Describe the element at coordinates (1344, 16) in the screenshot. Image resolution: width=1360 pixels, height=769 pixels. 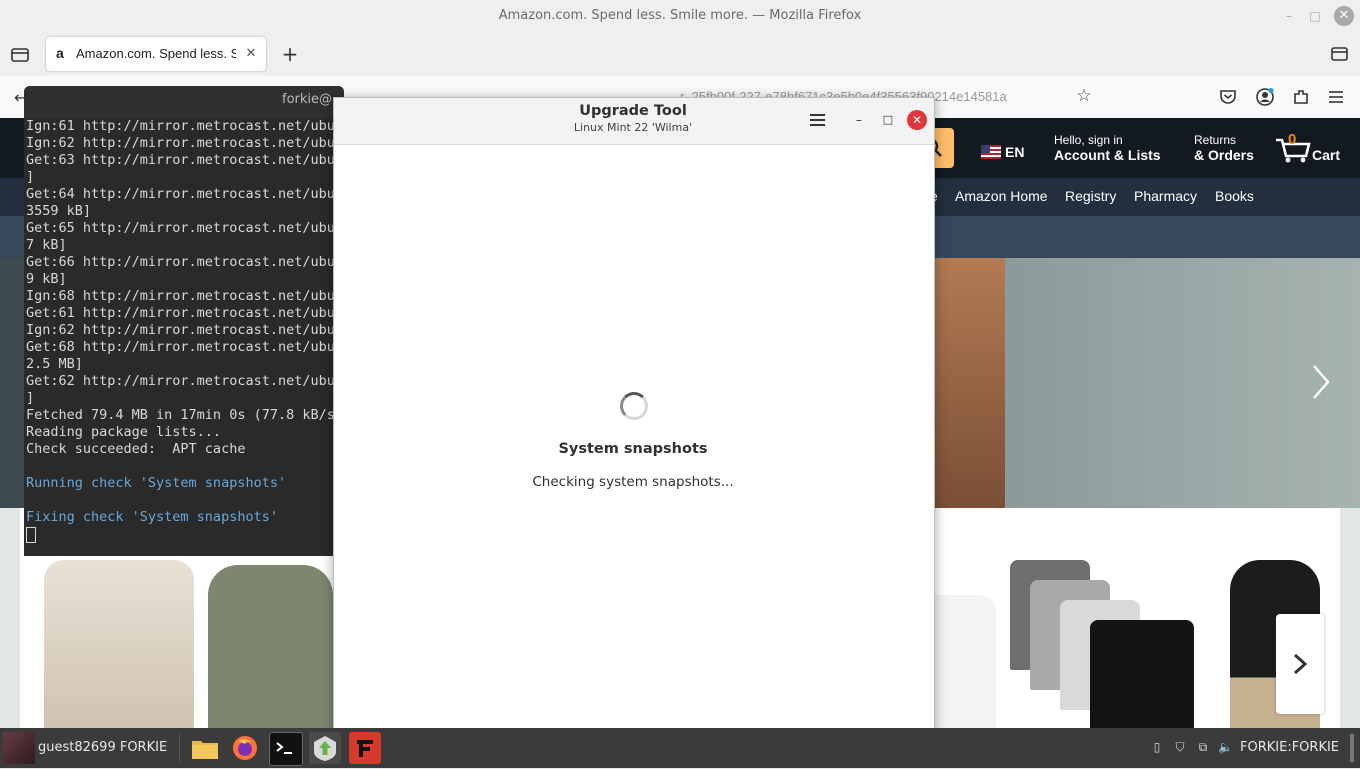
I see `window-close-button: ✕` at that location.